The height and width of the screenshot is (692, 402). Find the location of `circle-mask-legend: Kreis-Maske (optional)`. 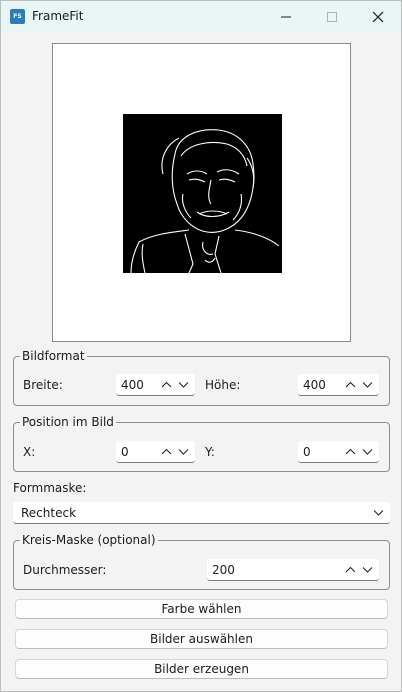

circle-mask-legend: Kreis-Maske (optional) is located at coordinates (89, 540).